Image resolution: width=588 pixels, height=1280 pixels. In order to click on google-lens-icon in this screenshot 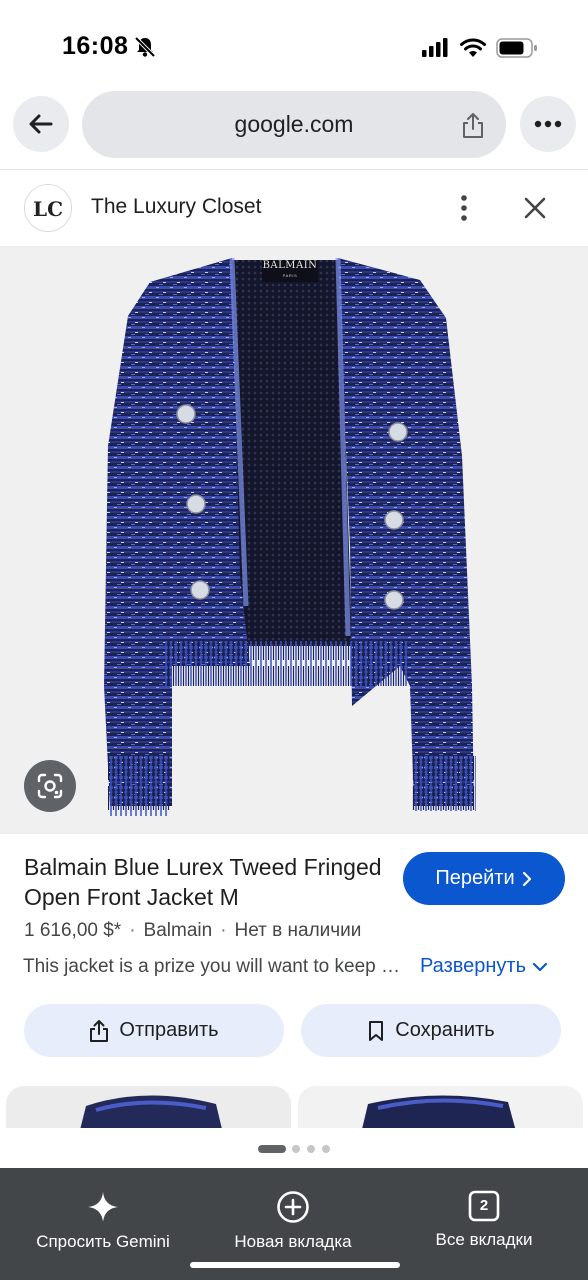, I will do `click(50, 786)`.